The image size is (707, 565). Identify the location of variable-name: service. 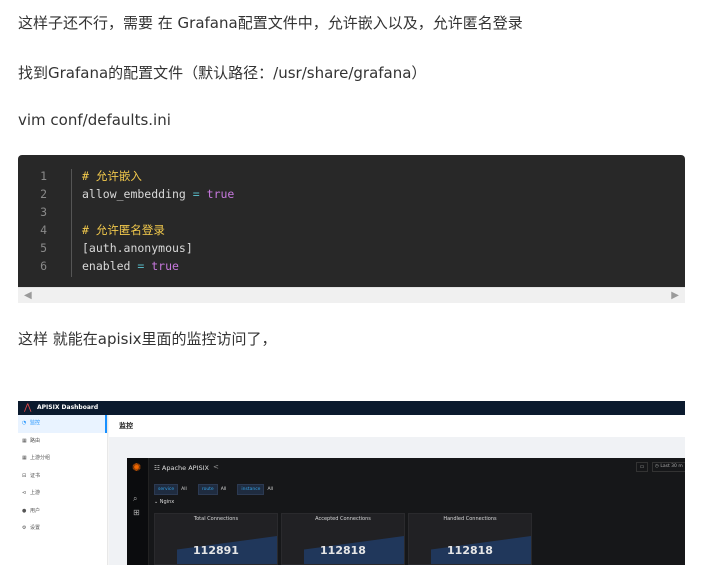
(166, 489).